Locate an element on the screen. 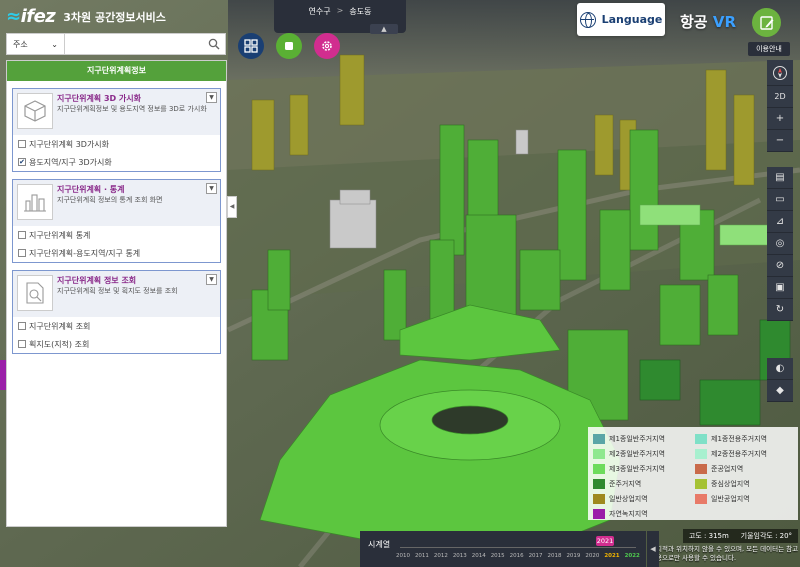 The height and width of the screenshot is (567, 800). language-label: Language is located at coordinates (632, 19).